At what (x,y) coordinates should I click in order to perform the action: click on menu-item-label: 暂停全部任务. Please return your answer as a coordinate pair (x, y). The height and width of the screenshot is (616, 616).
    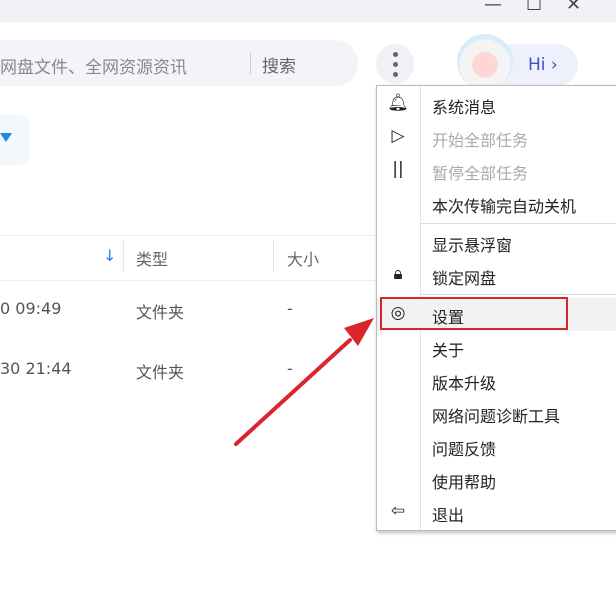
    Looking at the image, I should click on (480, 173).